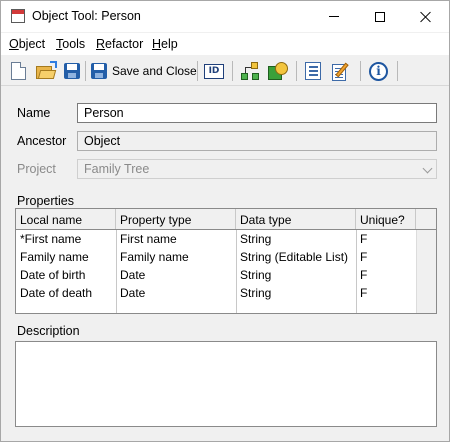 The image size is (450, 442). I want to click on table-row: Date of birth Date String F, so click(216, 275).